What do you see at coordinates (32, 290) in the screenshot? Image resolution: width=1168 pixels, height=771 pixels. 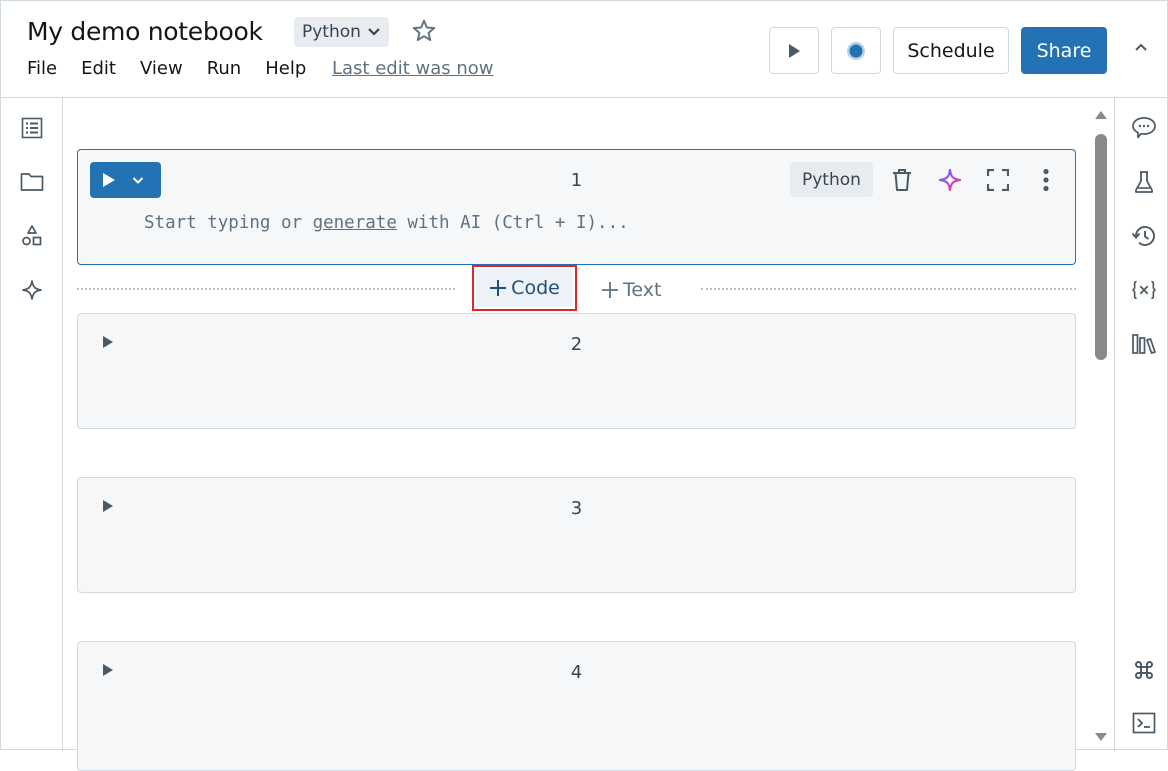 I see `assistant-sparkle-icon` at bounding box center [32, 290].